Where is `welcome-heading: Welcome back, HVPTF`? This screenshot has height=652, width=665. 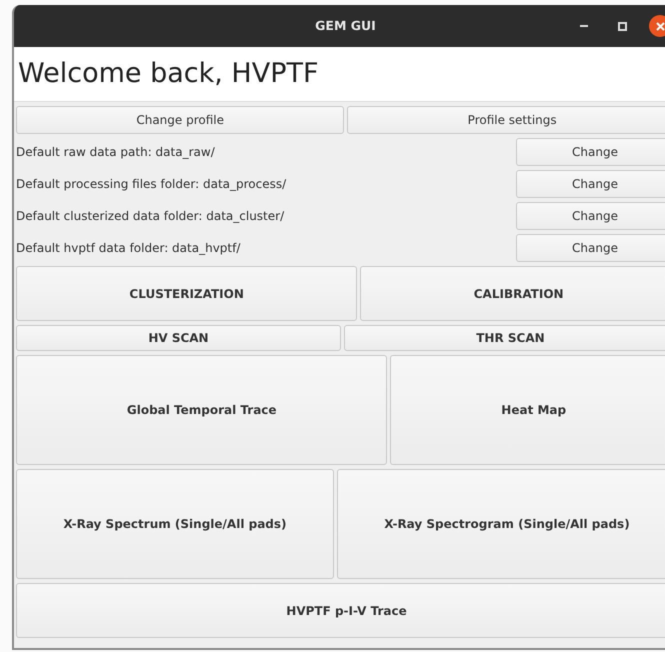
welcome-heading: Welcome back, HVPTF is located at coordinates (339, 74).